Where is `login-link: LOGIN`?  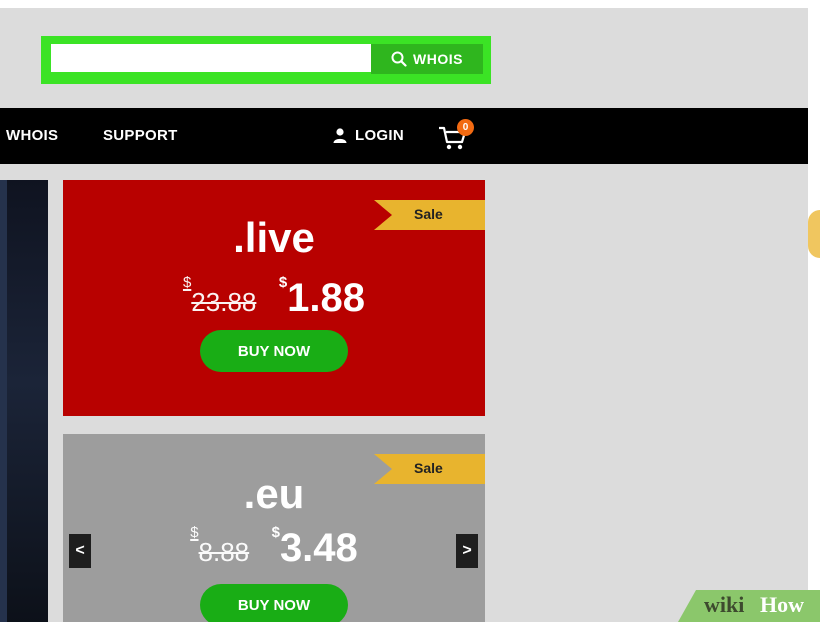
login-link: LOGIN is located at coordinates (368, 135).